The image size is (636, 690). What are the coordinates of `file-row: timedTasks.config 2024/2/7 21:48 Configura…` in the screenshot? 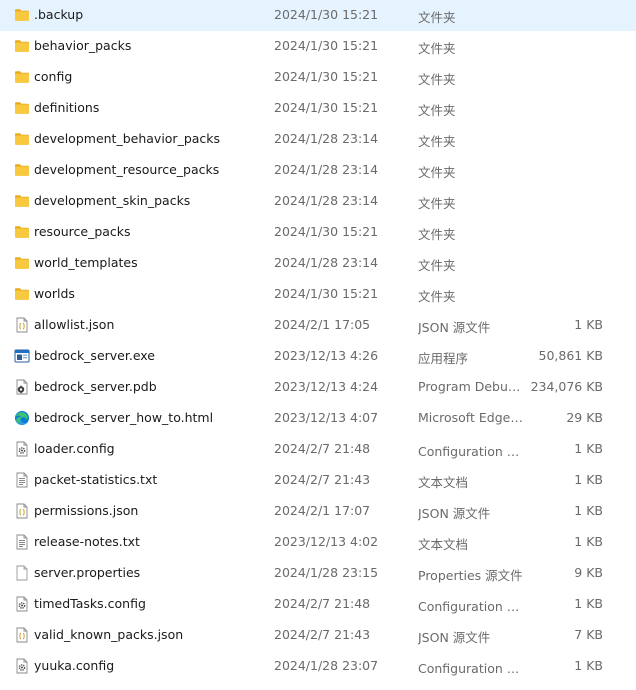 It's located at (318, 604).